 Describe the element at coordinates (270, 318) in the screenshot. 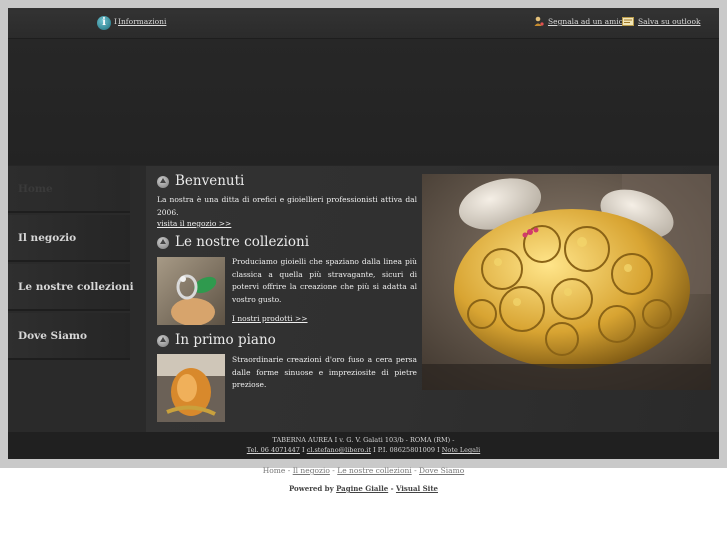

I see `products-link: I nostri prodotti >>` at that location.